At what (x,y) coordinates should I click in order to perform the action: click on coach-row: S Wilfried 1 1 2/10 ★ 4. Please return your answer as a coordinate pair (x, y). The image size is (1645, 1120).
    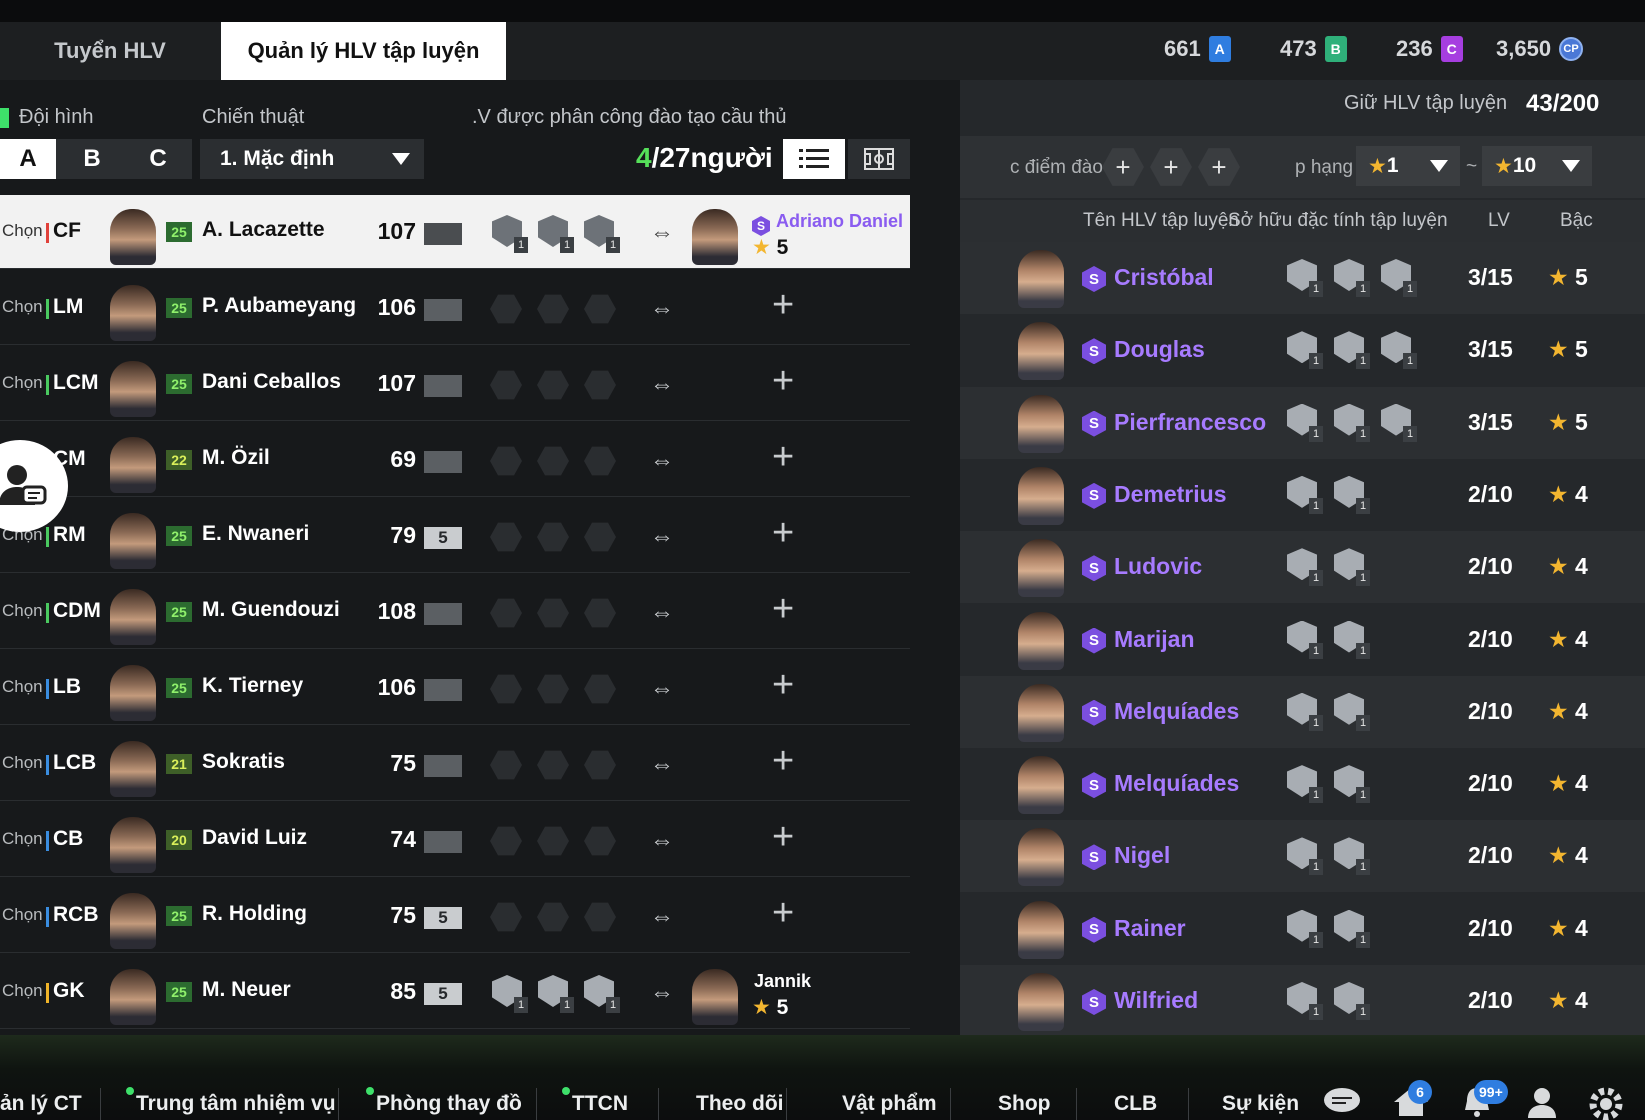
    Looking at the image, I should click on (1302, 1001).